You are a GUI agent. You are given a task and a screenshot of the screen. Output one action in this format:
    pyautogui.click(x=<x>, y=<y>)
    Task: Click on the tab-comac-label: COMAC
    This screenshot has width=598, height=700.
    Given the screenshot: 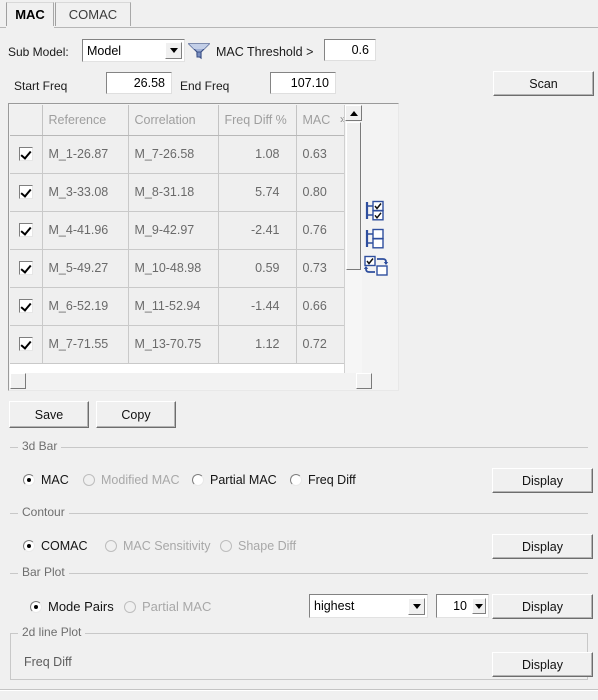 What is the action you would take?
    pyautogui.click(x=93, y=14)
    